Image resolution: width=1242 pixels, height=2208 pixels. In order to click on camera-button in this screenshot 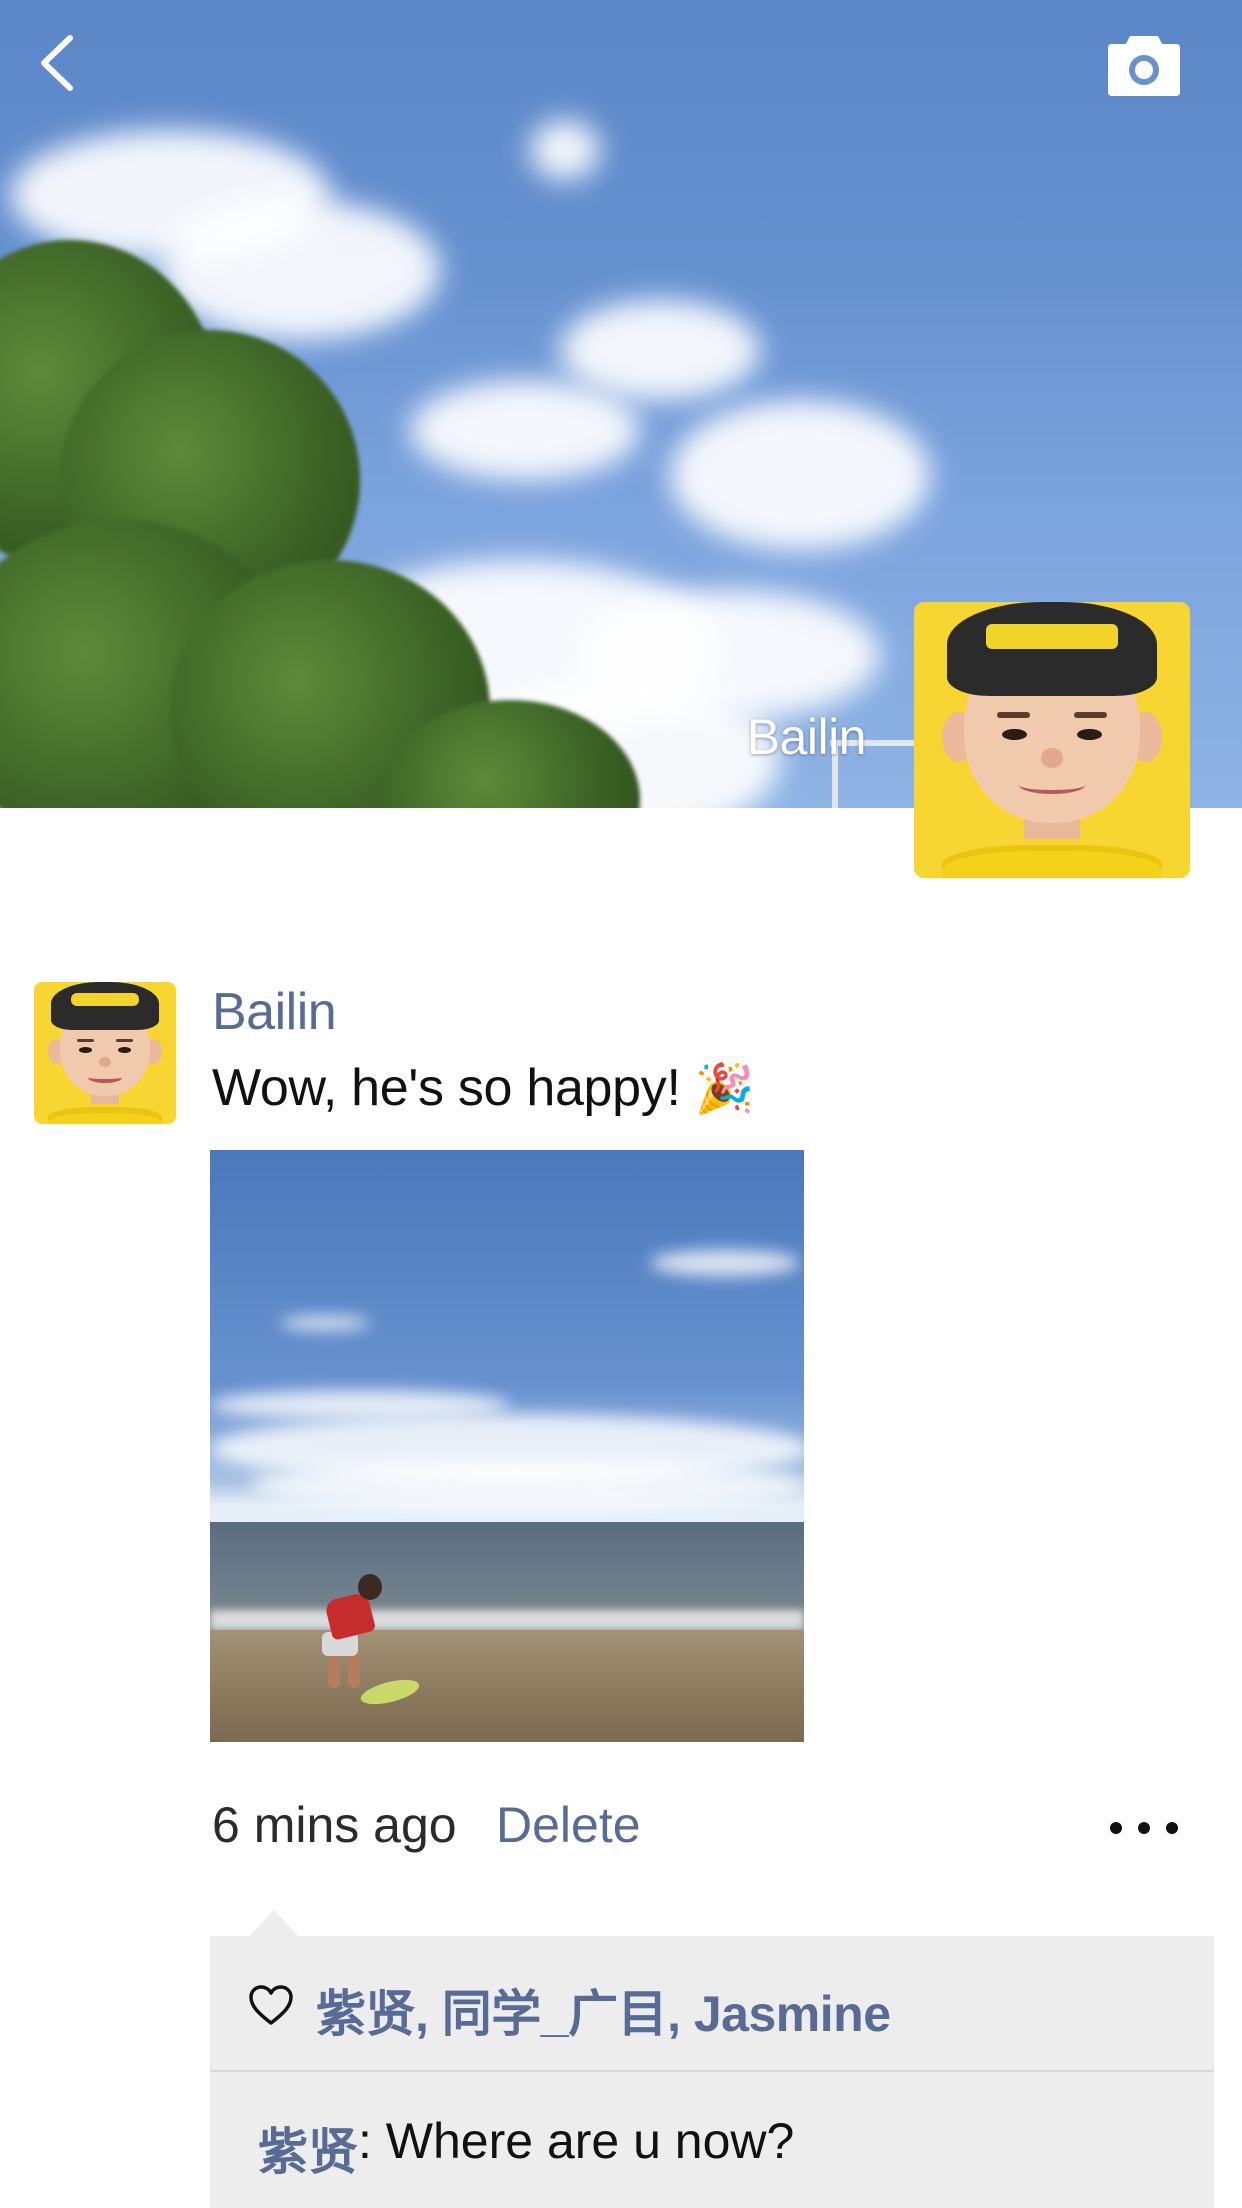, I will do `click(1144, 64)`.